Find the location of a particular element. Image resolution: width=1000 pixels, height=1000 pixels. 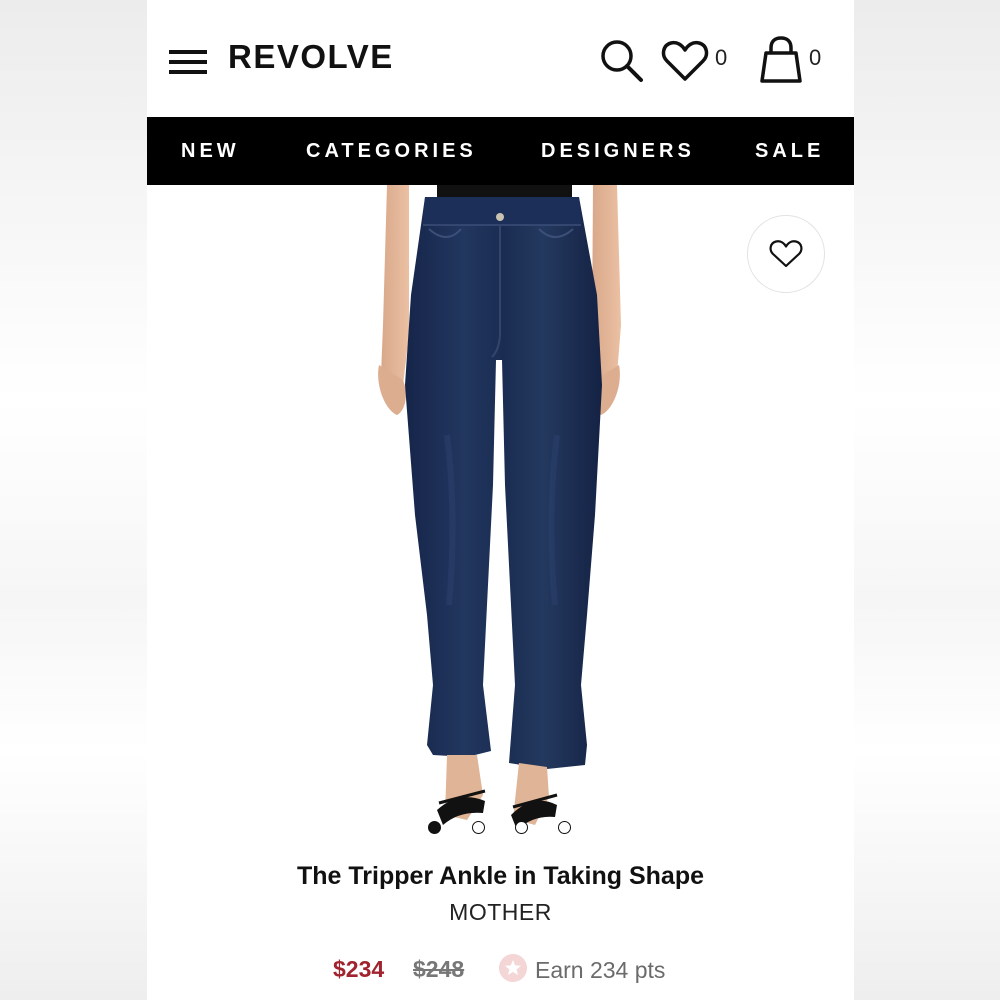

site-header: REVOLVE 0 0 is located at coordinates (500, 58).